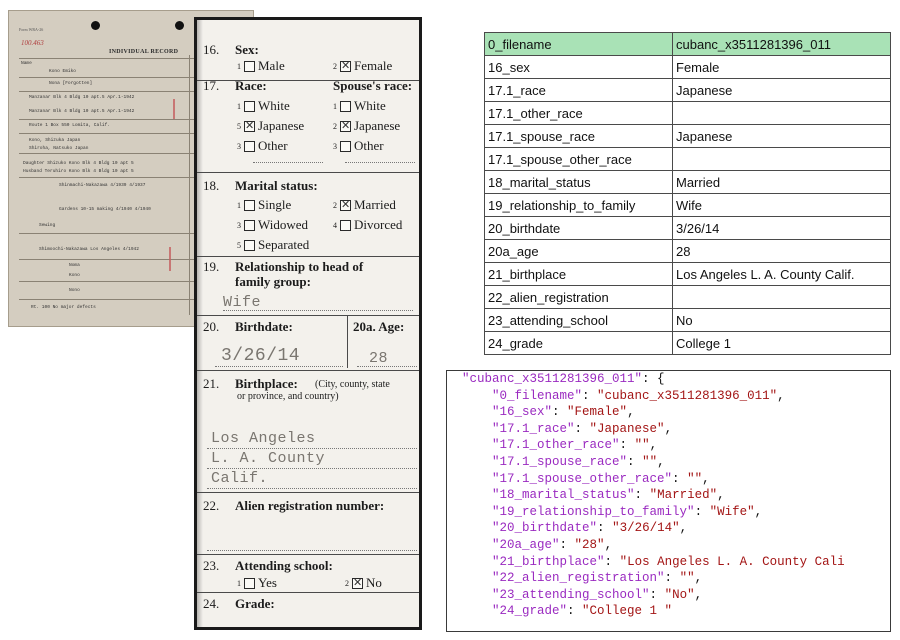  Describe the element at coordinates (578, 136) in the screenshot. I see `field-key-cell: 17.1_spouse_race` at that location.